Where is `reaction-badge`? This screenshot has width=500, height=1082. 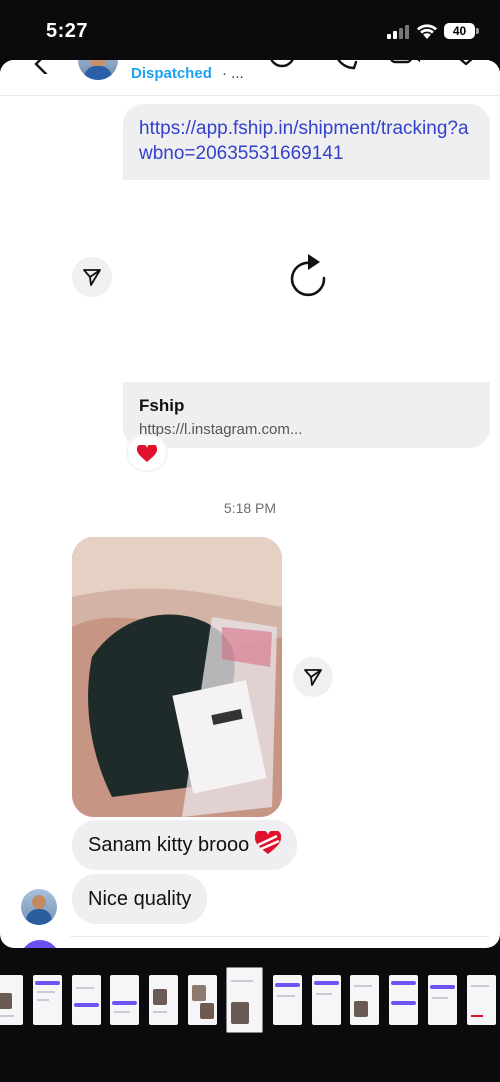 reaction-badge is located at coordinates (147, 453).